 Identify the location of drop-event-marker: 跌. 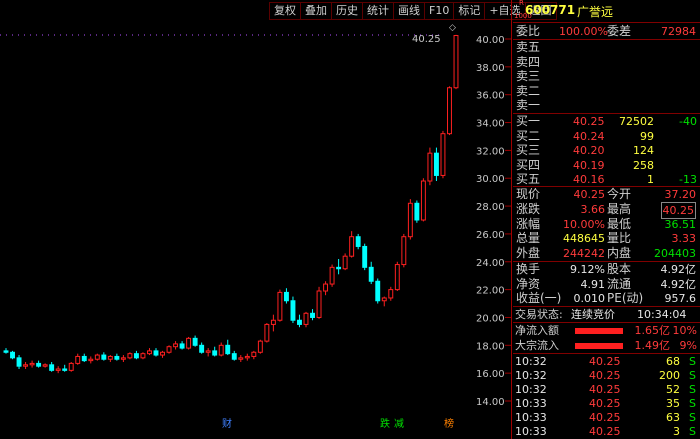
(385, 422).